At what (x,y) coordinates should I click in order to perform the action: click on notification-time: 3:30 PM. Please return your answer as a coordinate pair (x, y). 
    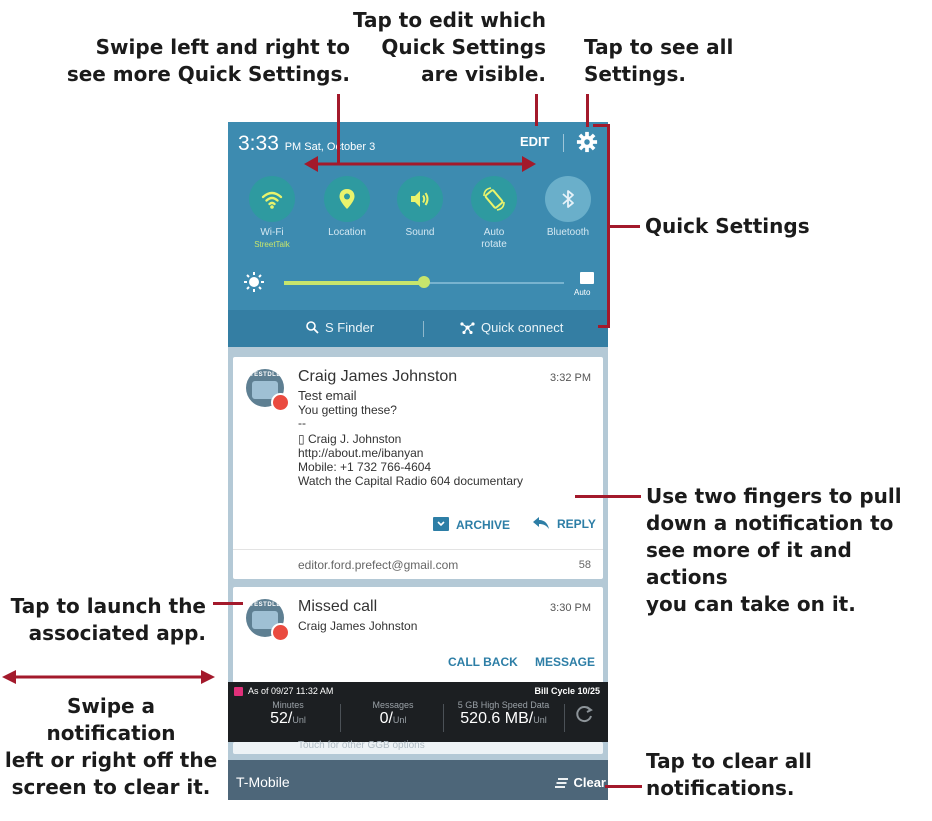
    Looking at the image, I should click on (570, 608).